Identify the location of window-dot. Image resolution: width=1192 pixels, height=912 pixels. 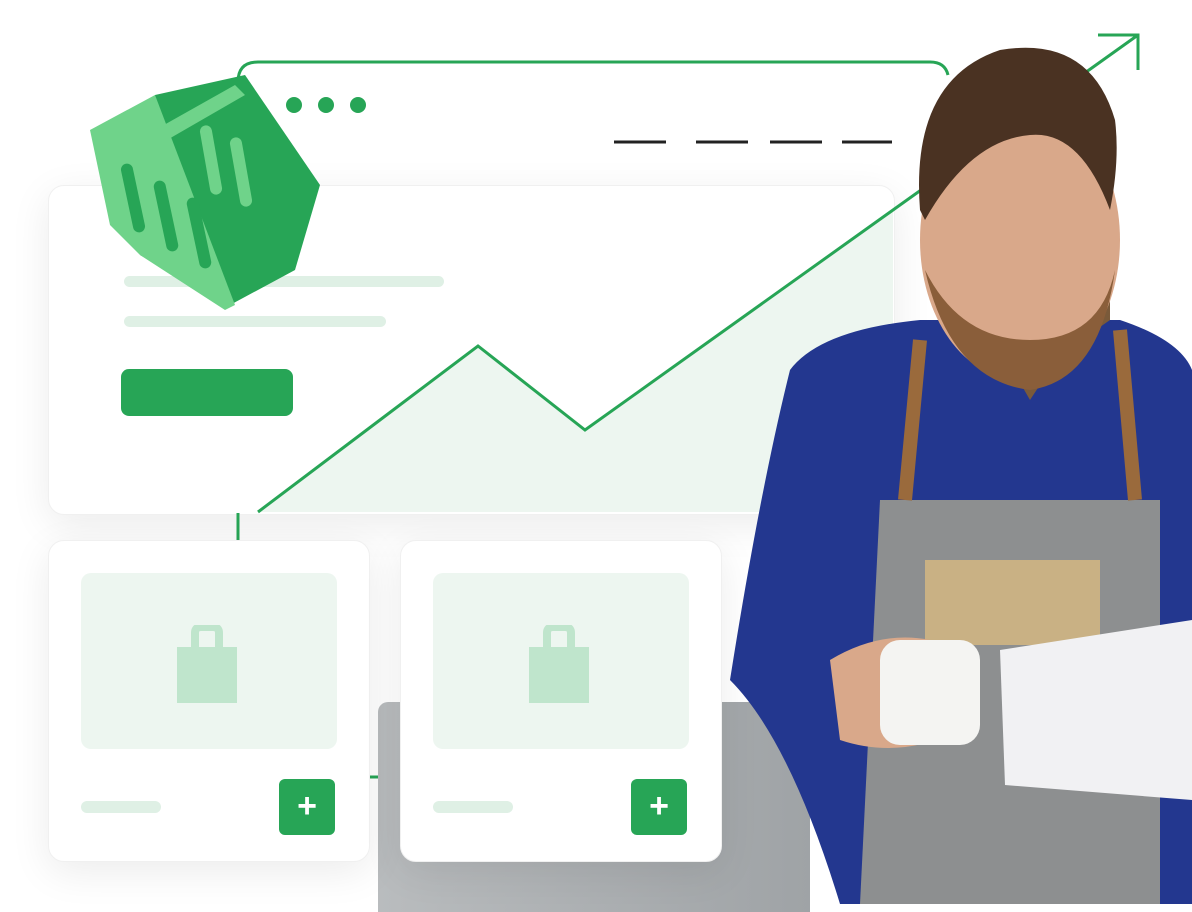
(358, 105).